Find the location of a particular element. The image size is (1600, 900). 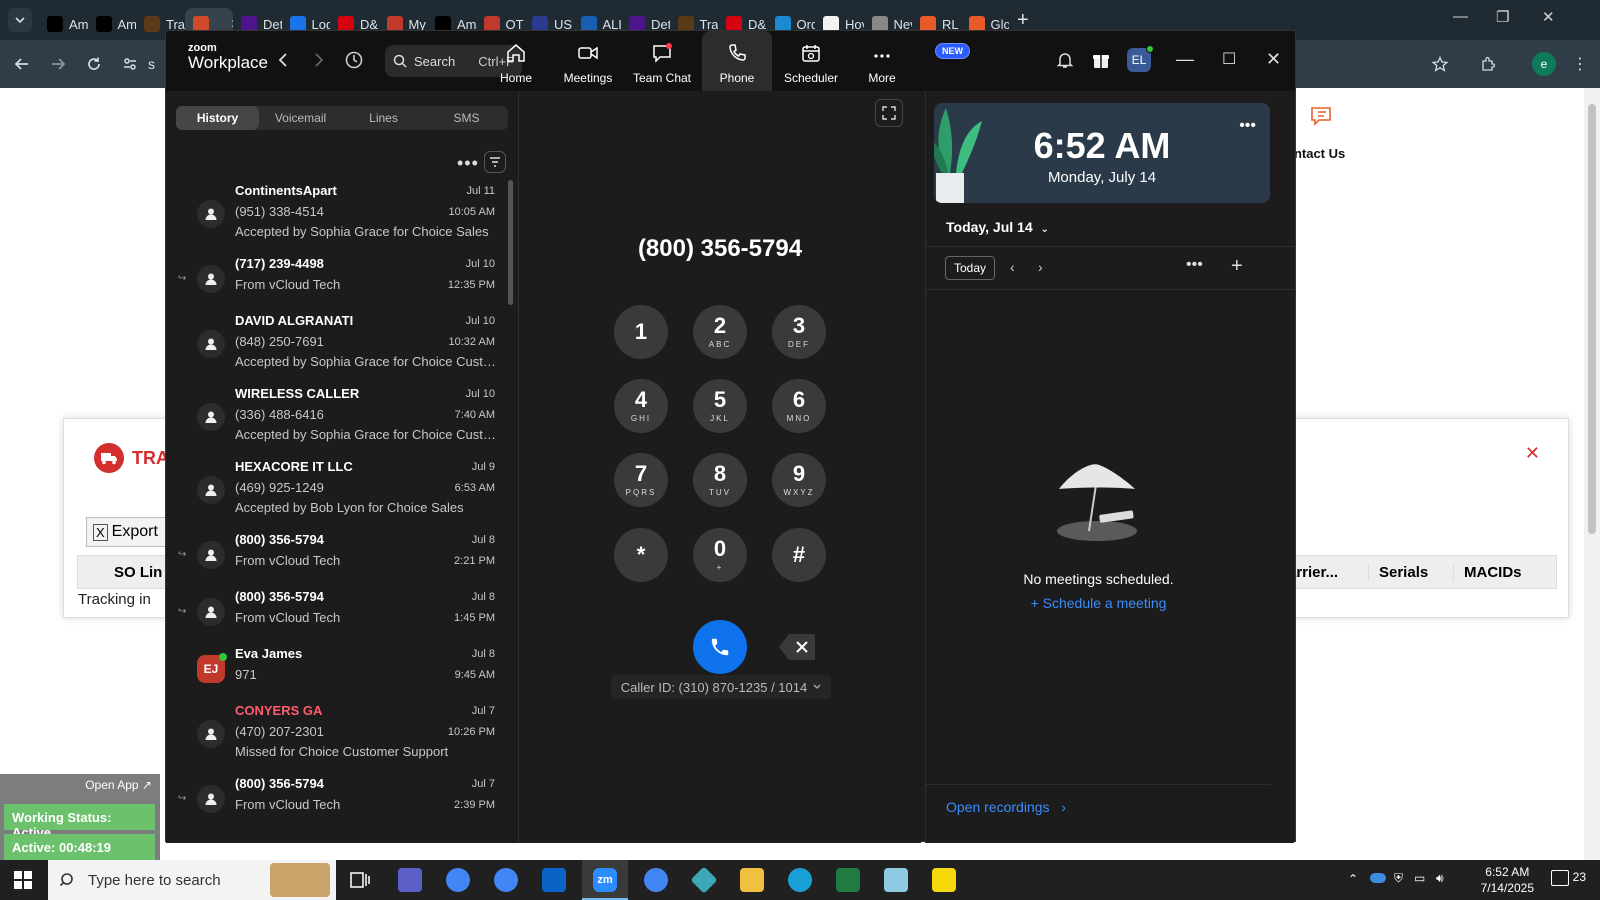

nav-home: Home is located at coordinates (516, 61).